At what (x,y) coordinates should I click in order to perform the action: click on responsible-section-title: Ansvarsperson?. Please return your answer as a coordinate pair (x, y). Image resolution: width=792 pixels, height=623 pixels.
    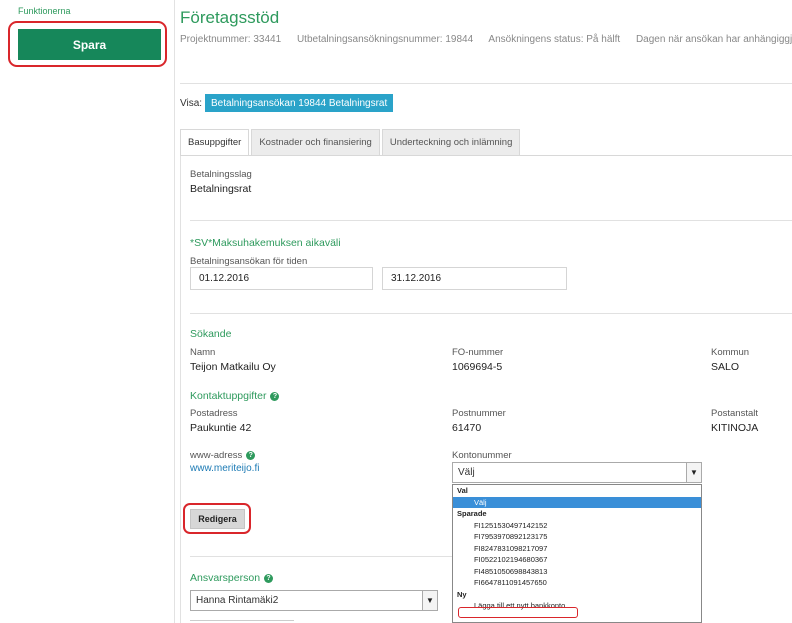
    Looking at the image, I should click on (232, 578).